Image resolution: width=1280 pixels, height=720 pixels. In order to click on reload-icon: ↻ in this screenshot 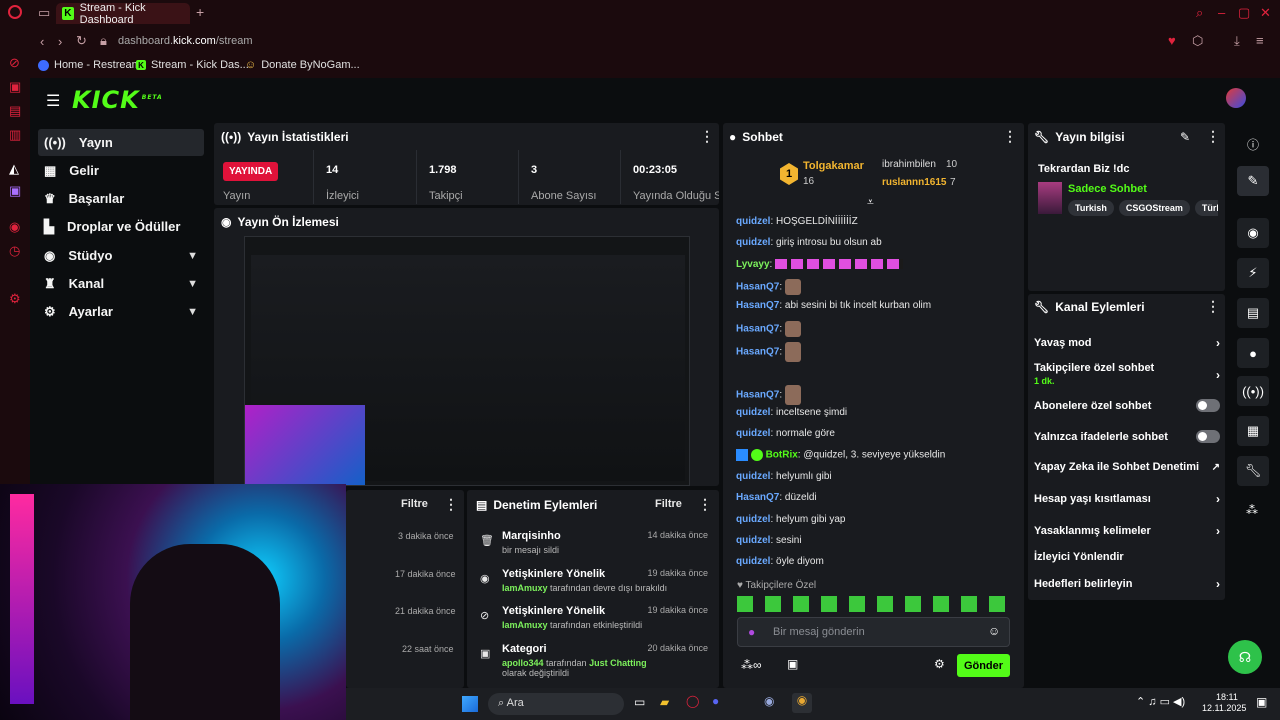, I will do `click(81, 40)`.